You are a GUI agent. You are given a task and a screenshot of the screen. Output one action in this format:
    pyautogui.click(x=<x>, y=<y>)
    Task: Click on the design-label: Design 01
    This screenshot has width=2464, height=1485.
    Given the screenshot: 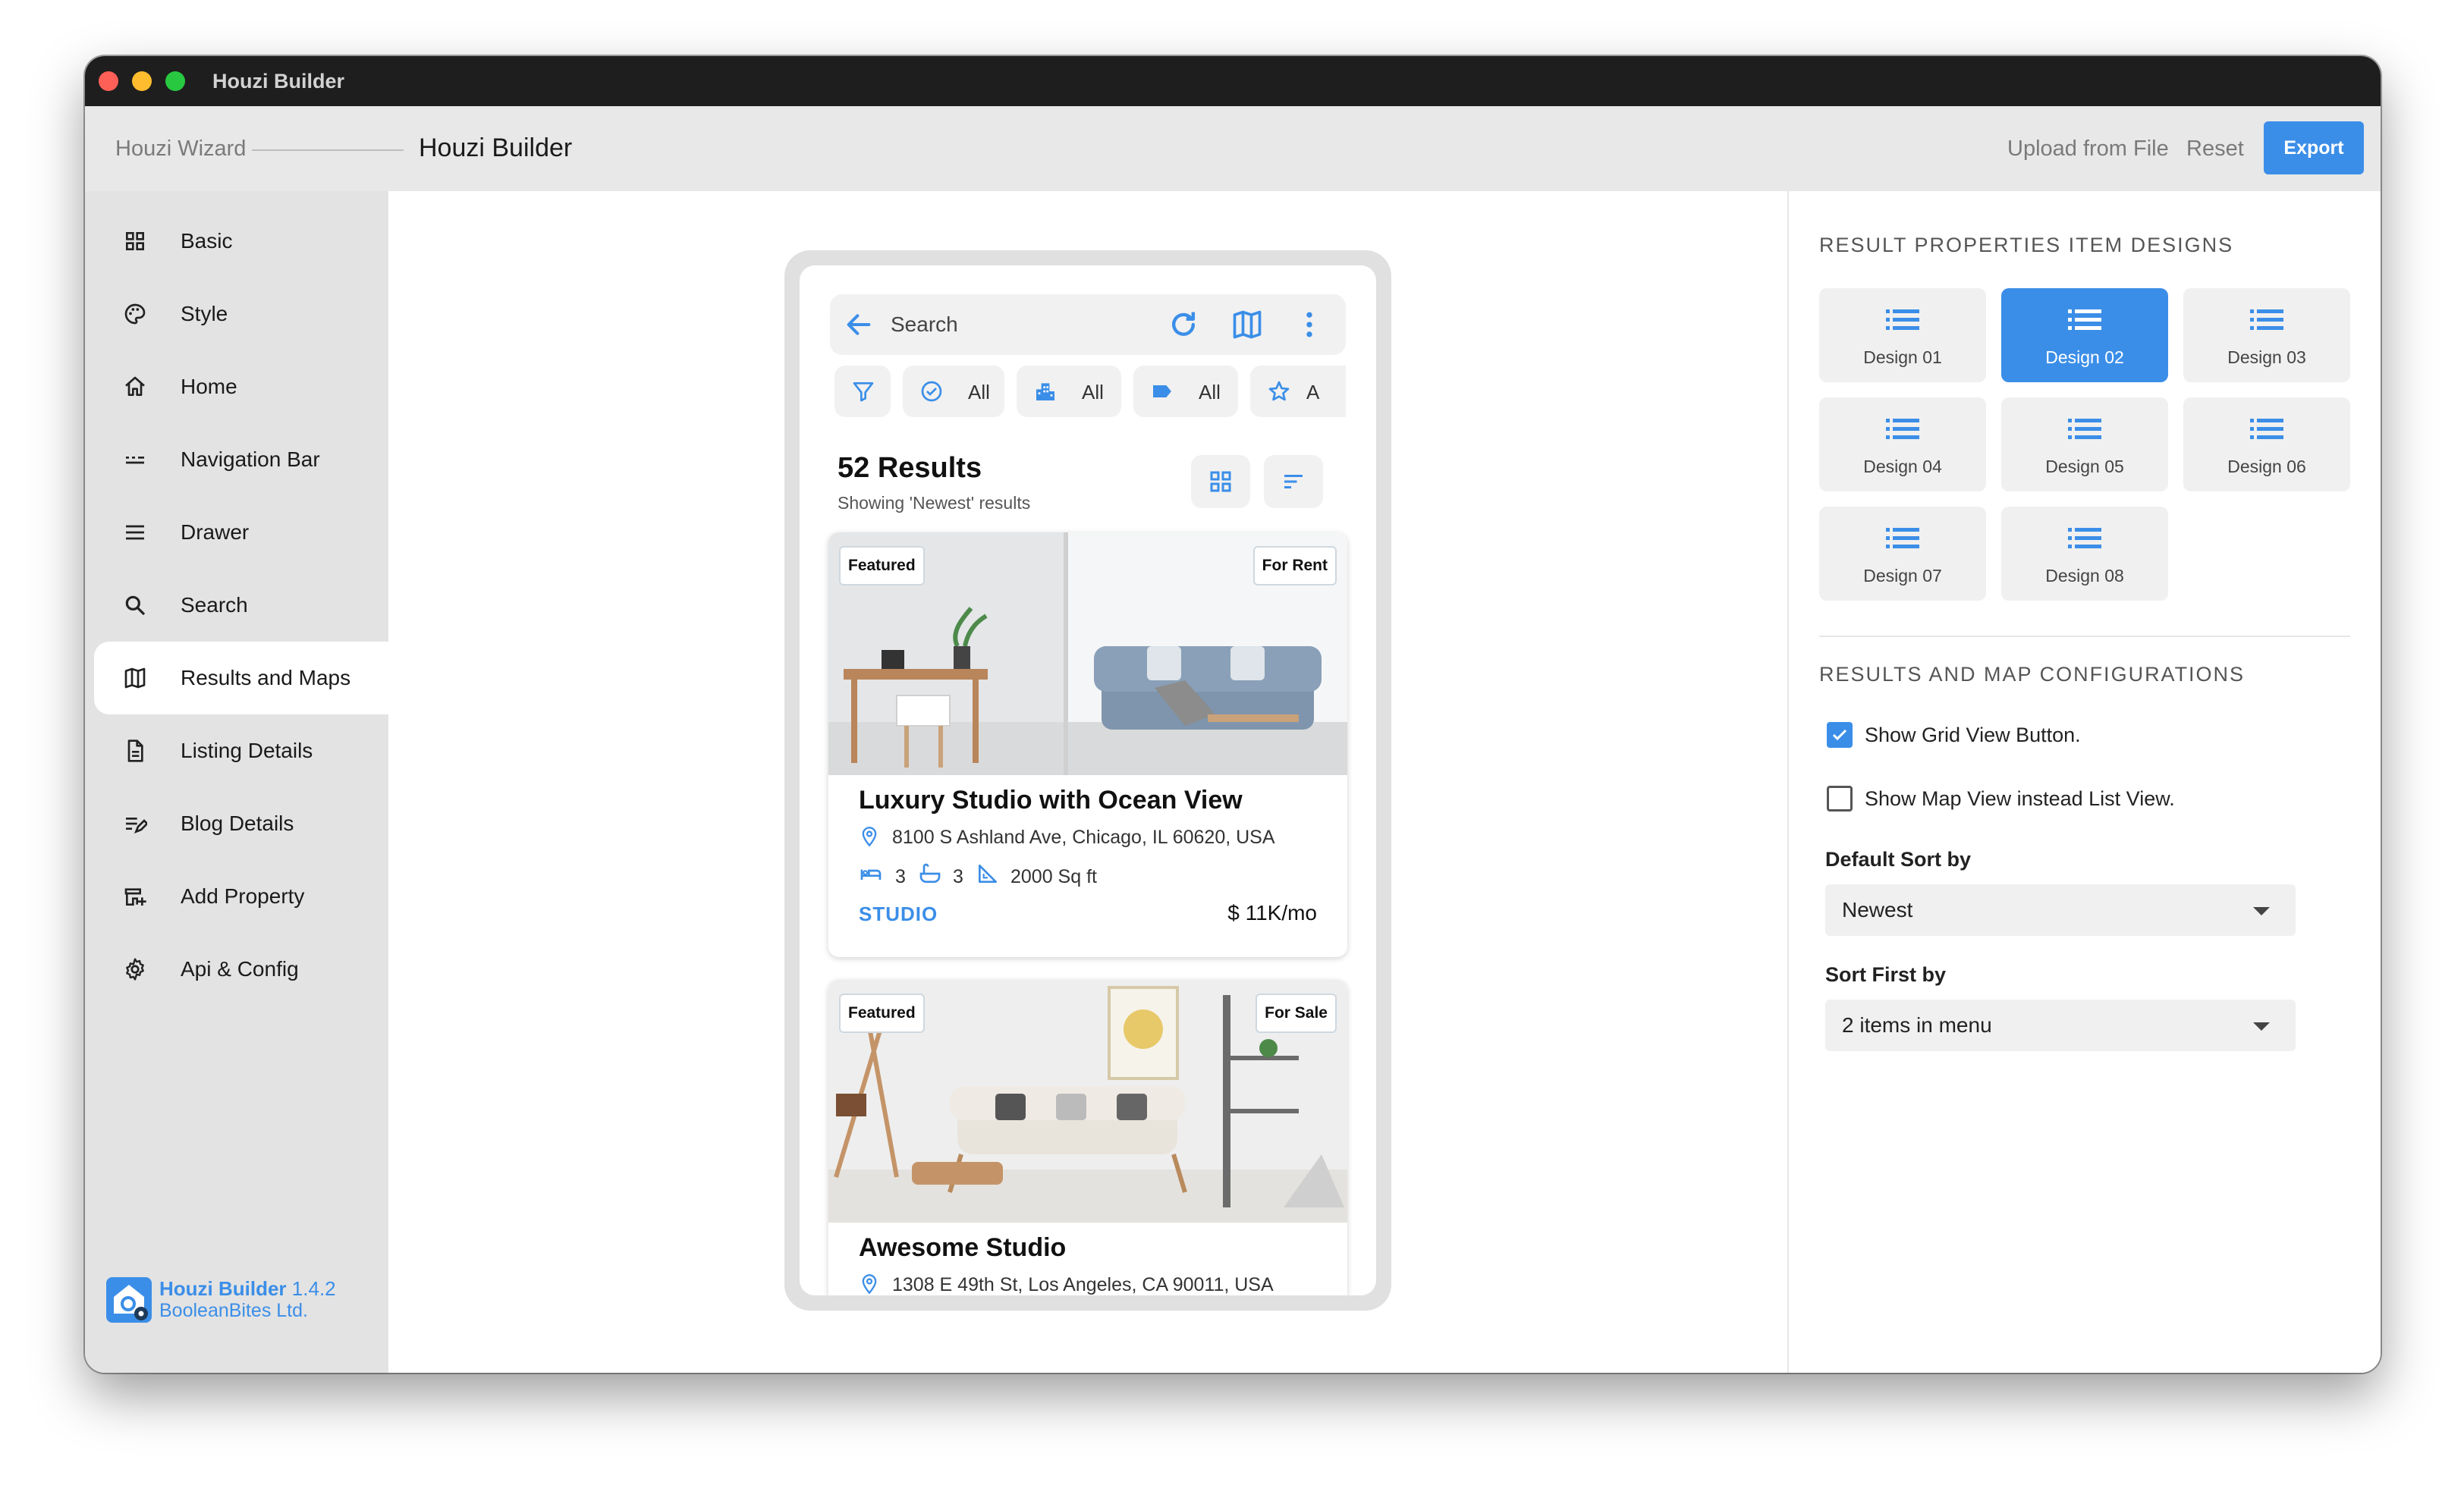 What is the action you would take?
    pyautogui.click(x=1902, y=357)
    